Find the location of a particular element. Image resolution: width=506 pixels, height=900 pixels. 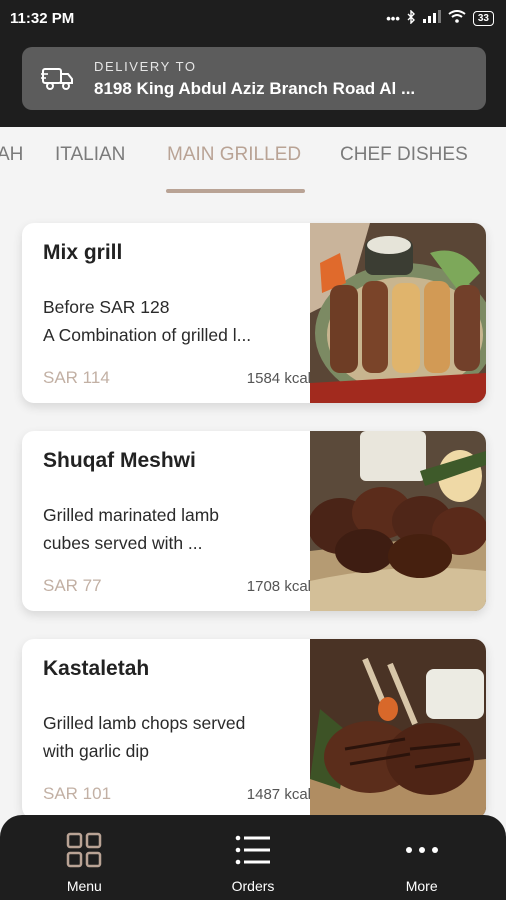

menu-item-description-line: Grilled marinated lamb is located at coordinates (131, 515).